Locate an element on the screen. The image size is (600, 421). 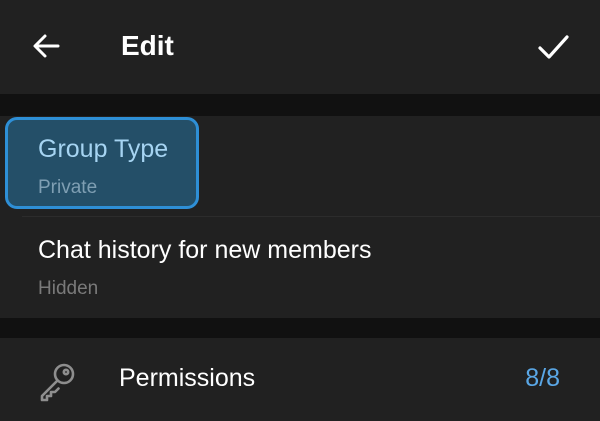
chat-history-label: Chat history for new members is located at coordinates (205, 250).